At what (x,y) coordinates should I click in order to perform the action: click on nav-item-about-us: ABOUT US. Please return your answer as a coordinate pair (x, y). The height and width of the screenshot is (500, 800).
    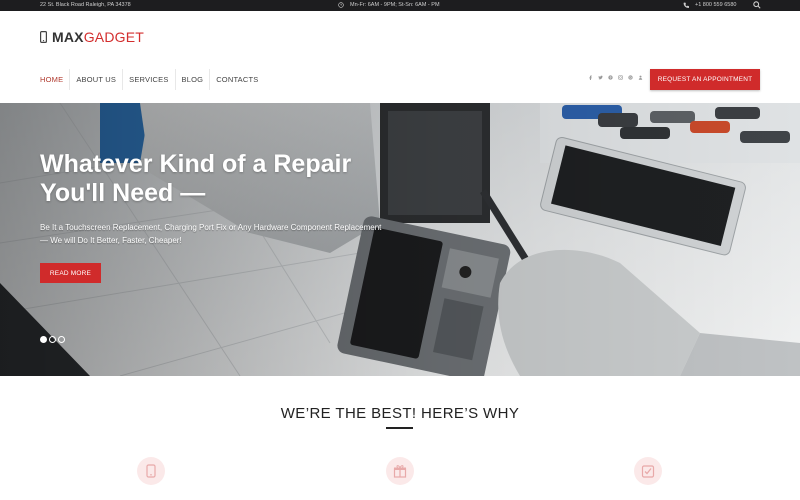
    Looking at the image, I should click on (95, 79).